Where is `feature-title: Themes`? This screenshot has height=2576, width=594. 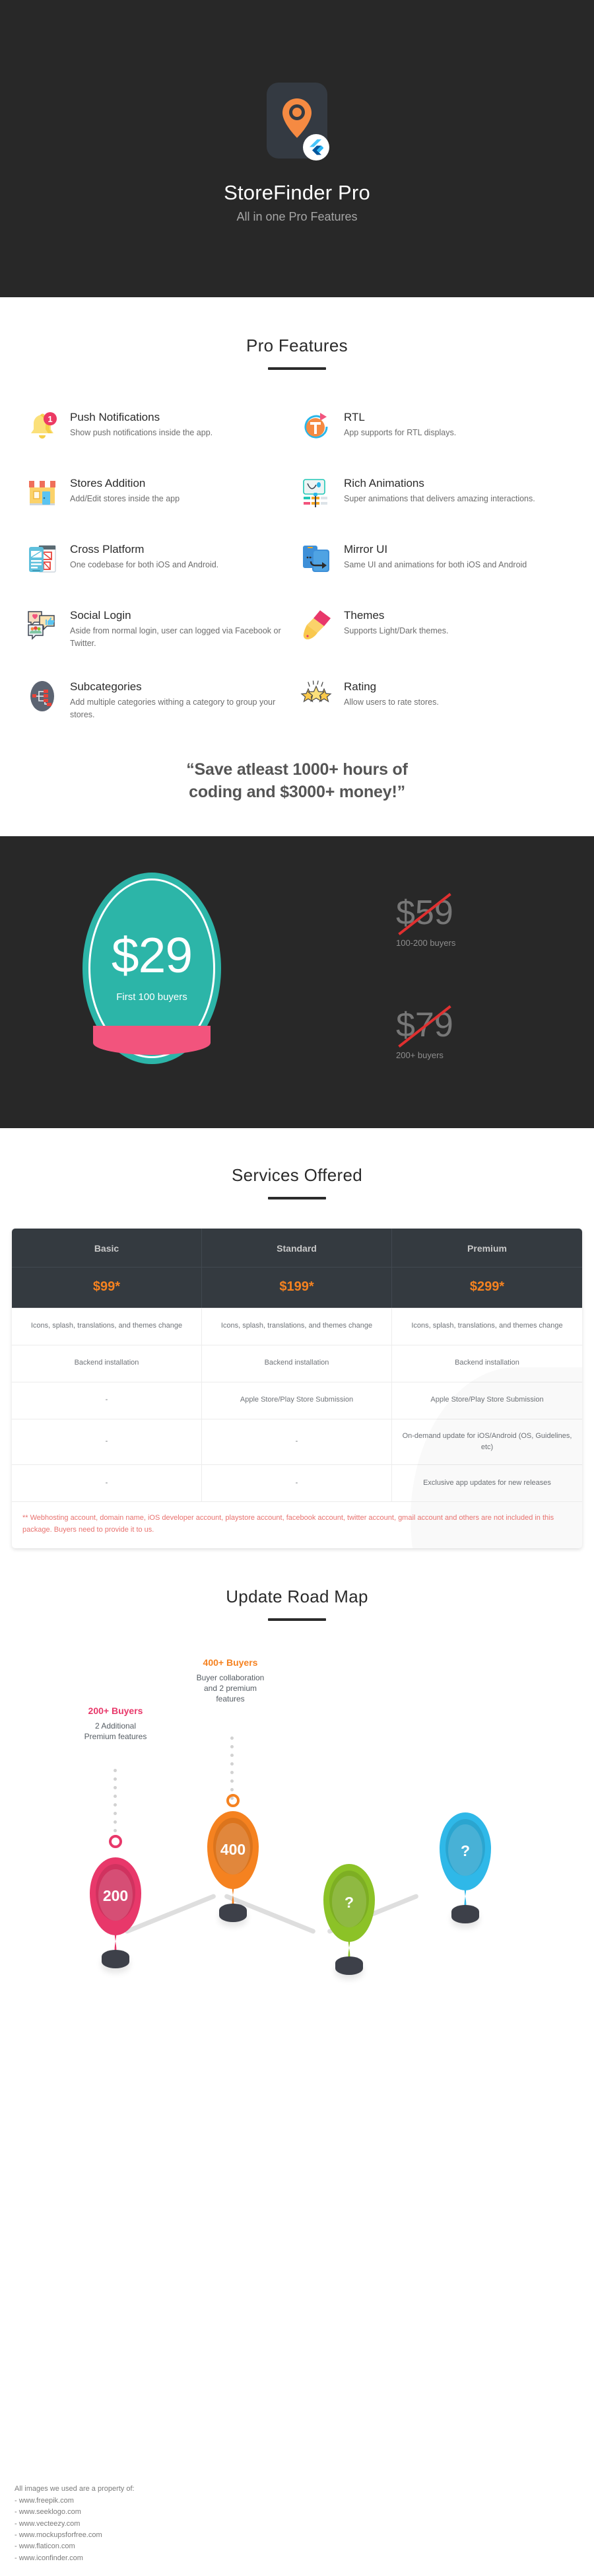
feature-title: Themes is located at coordinates (364, 615).